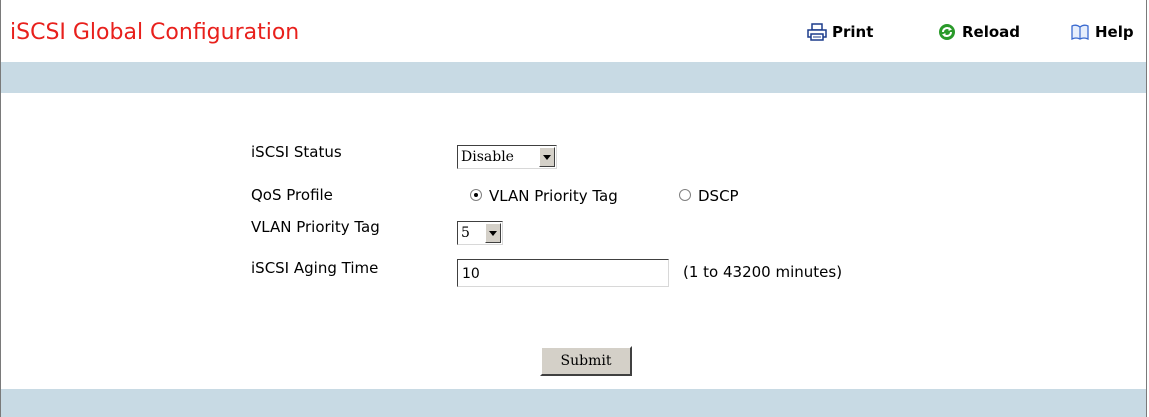 The height and width of the screenshot is (417, 1149). What do you see at coordinates (476, 195) in the screenshot?
I see `qos-vlan-radio` at bounding box center [476, 195].